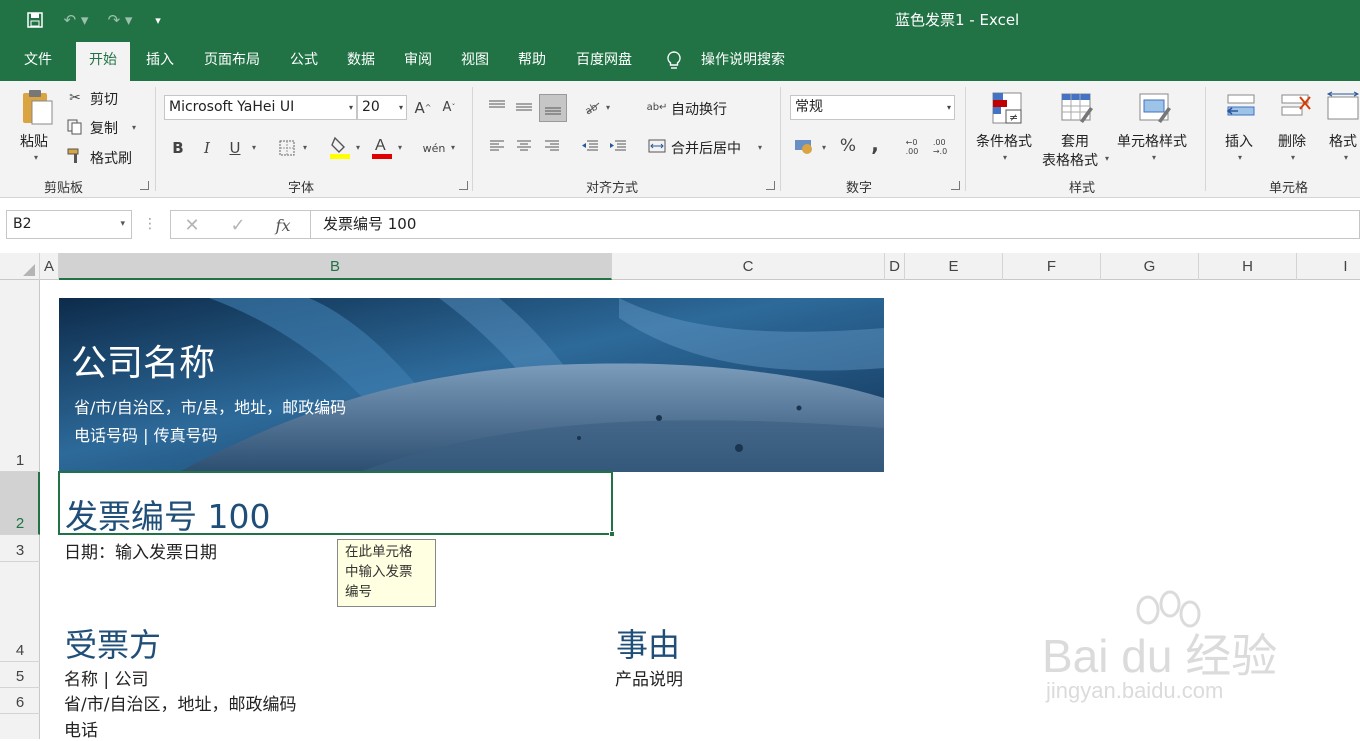 This screenshot has height=741, width=1360. Describe the element at coordinates (475, 60) in the screenshot. I see `tab-view: 视图` at that location.